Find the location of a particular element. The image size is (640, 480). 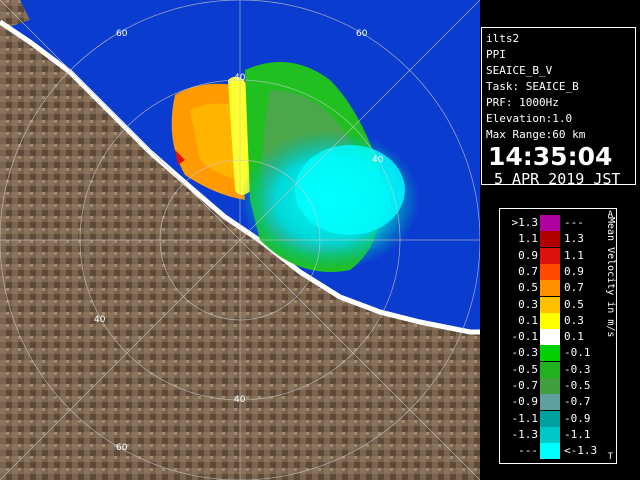

product-name: SEAICE_B_V is located at coordinates (519, 70).